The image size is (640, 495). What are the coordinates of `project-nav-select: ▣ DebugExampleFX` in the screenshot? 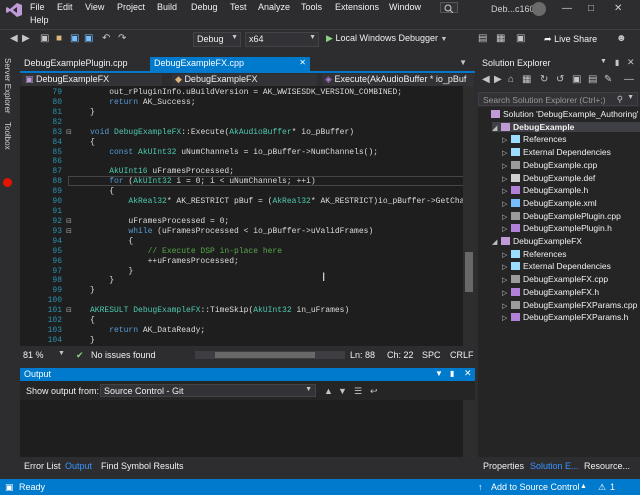 It's located at (92, 80).